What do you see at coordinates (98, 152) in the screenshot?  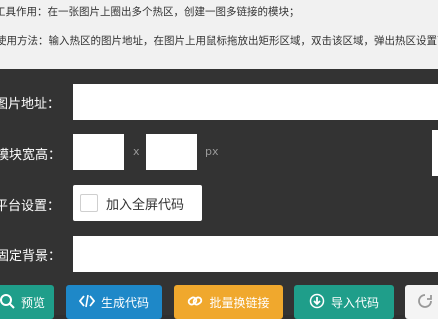 I see `module-width-input` at bounding box center [98, 152].